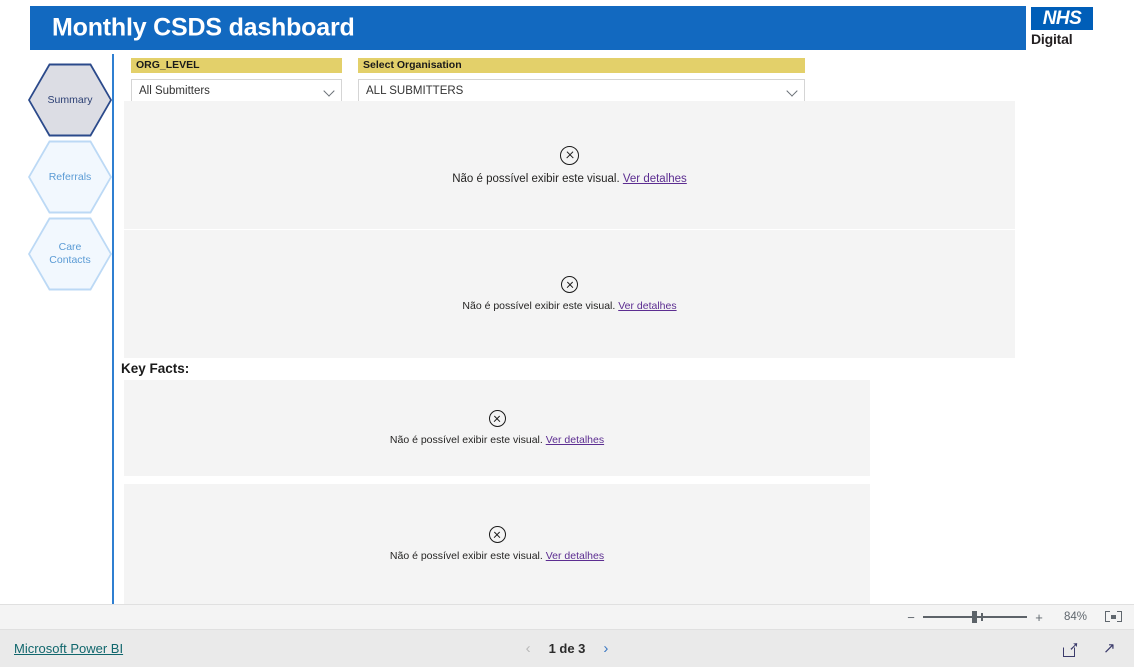 The height and width of the screenshot is (667, 1134). I want to click on zoom-slider-thumb, so click(974, 617).